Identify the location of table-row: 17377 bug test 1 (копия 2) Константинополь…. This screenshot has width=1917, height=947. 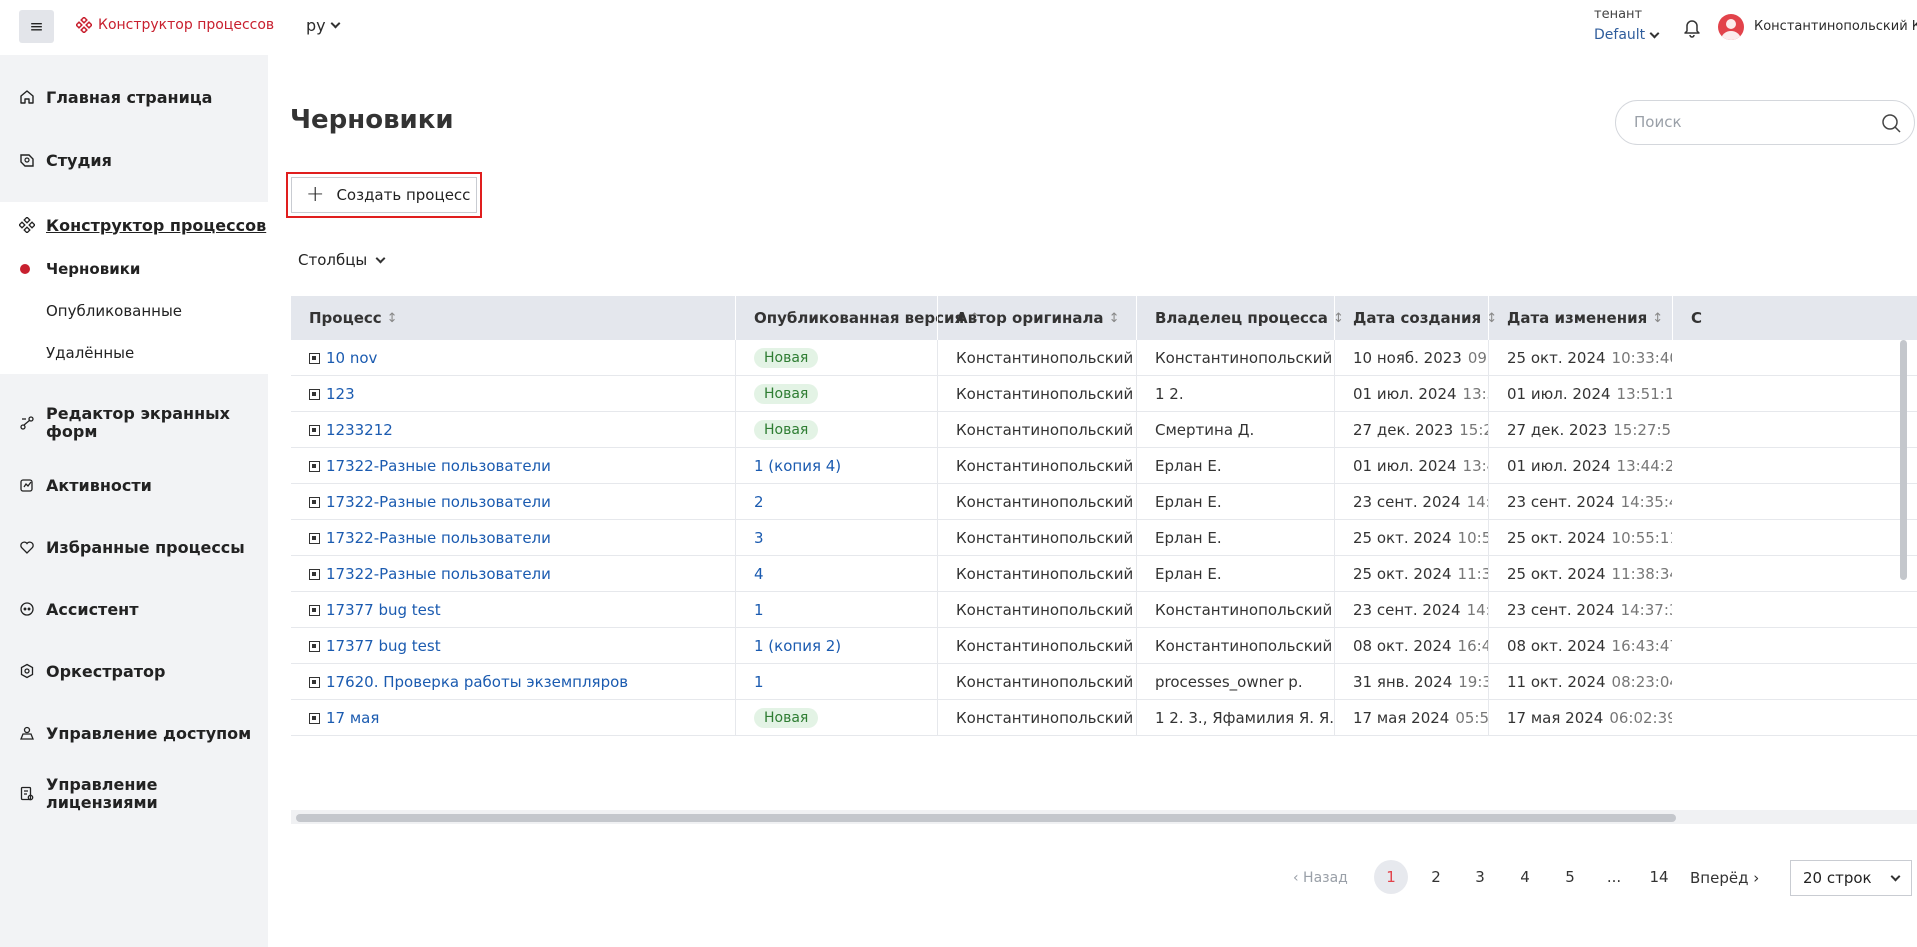
(1104, 646).